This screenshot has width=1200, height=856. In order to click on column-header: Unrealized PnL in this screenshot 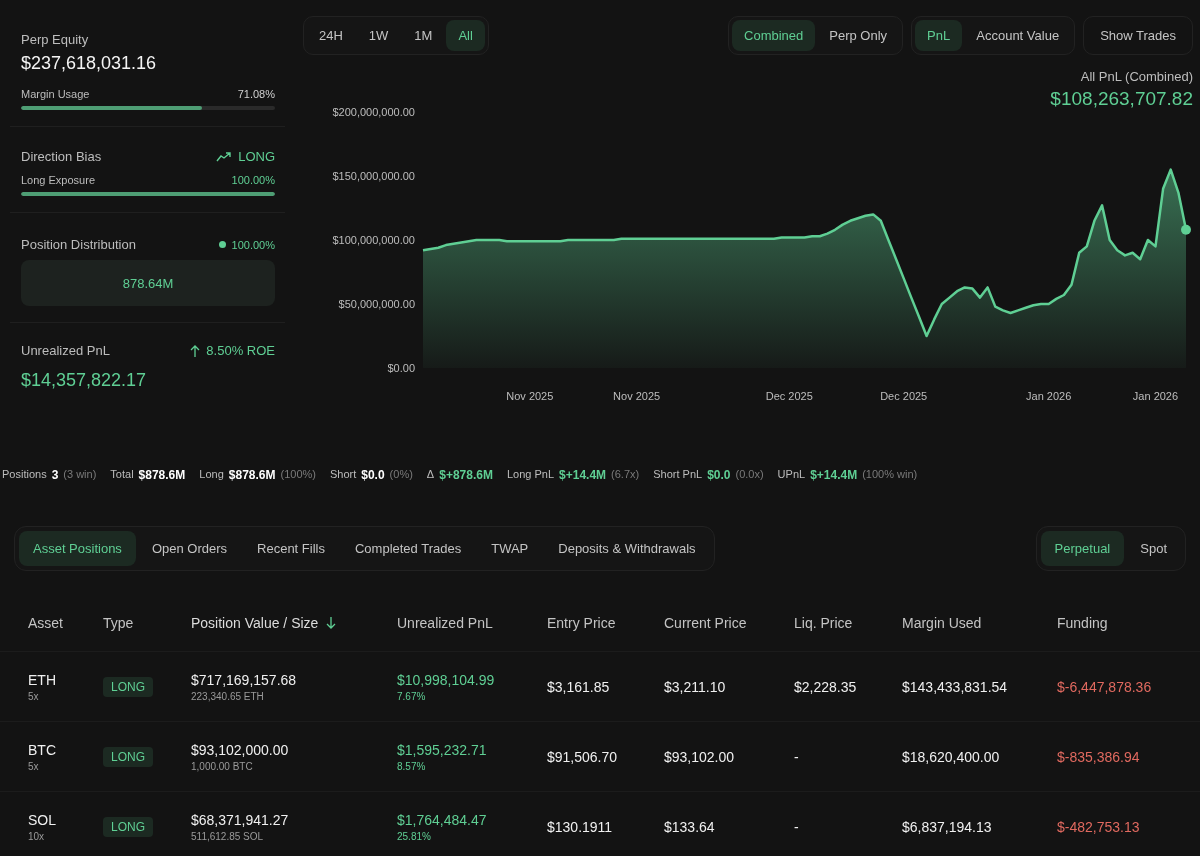, I will do `click(445, 623)`.